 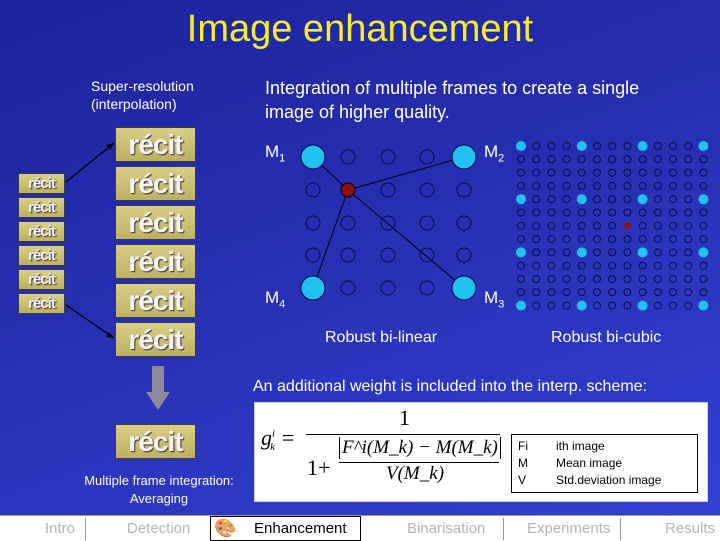 What do you see at coordinates (158, 401) in the screenshot?
I see `down-arrow-icon` at bounding box center [158, 401].